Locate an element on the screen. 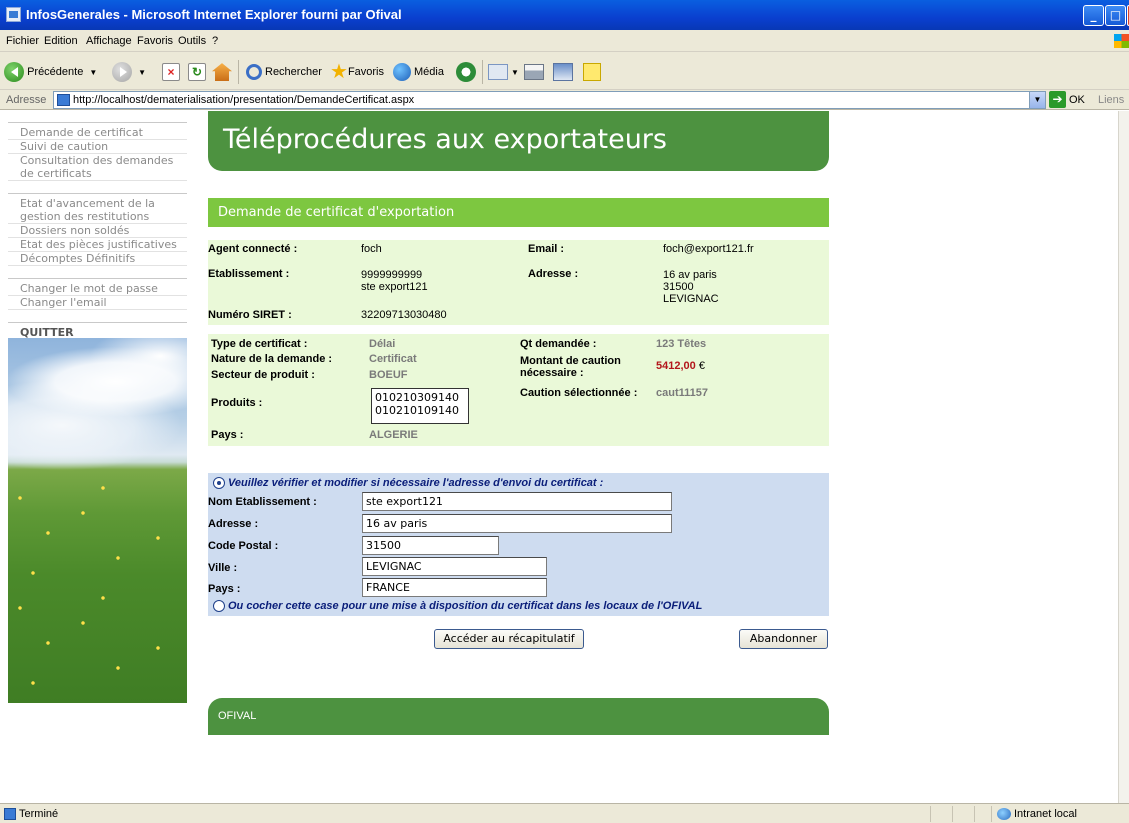 The image size is (1129, 823). links-button: Liens is located at coordinates (1111, 100).